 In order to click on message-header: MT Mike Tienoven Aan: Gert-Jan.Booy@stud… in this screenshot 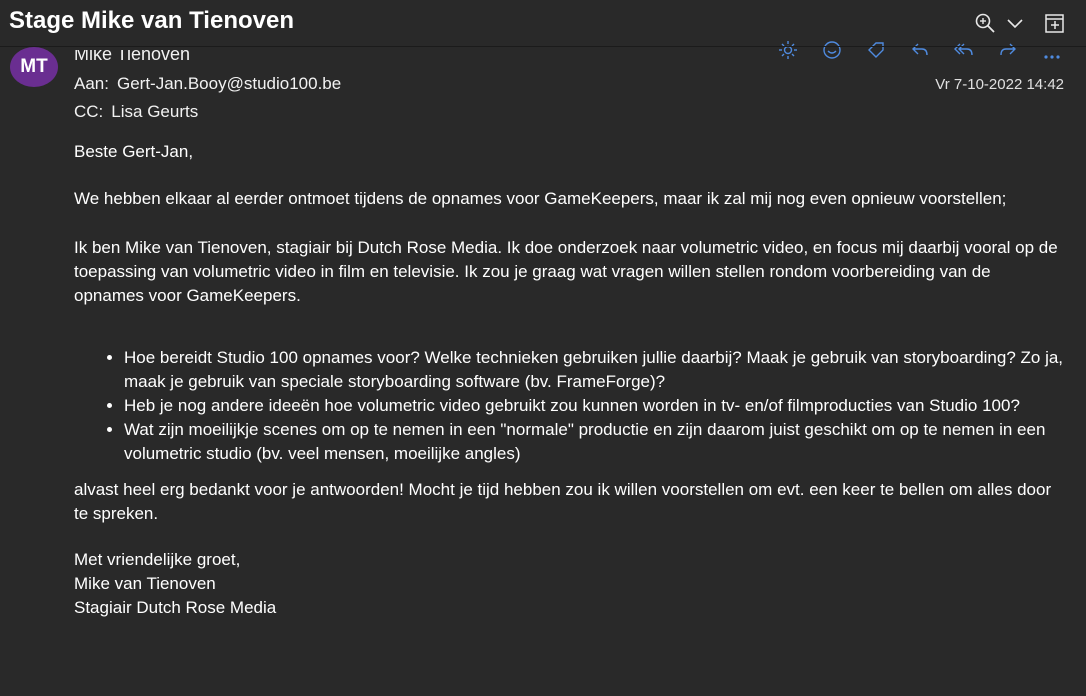, I will do `click(543, 85)`.